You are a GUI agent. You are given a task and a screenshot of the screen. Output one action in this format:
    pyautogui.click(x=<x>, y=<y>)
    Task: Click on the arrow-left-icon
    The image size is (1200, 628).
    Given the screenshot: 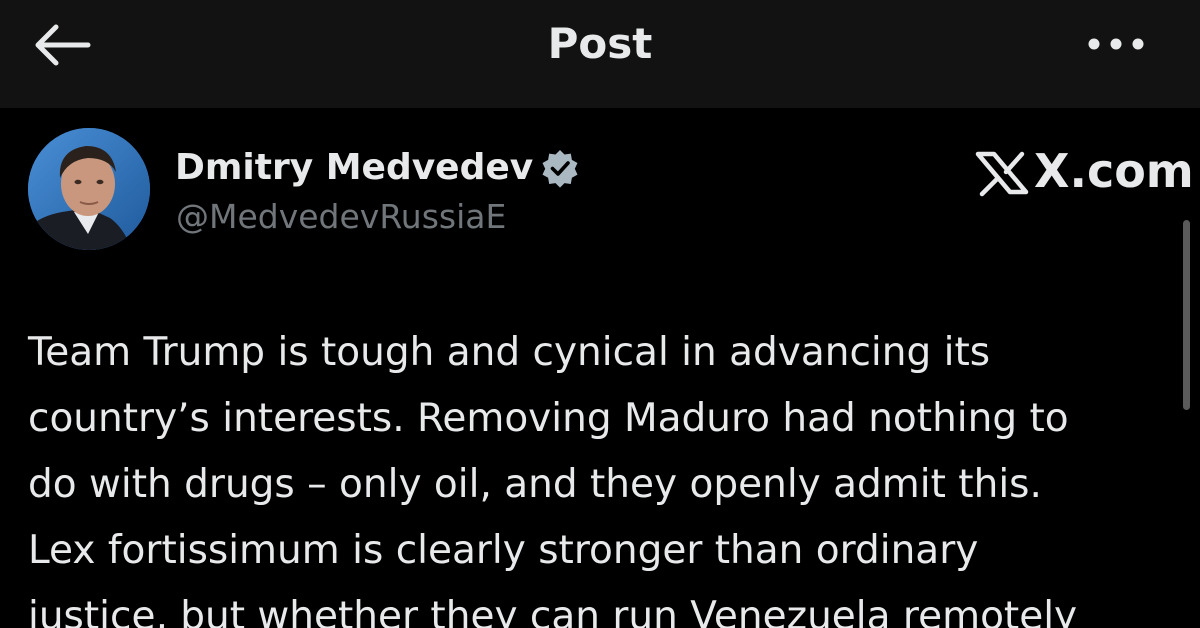 What is the action you would take?
    pyautogui.click(x=63, y=45)
    